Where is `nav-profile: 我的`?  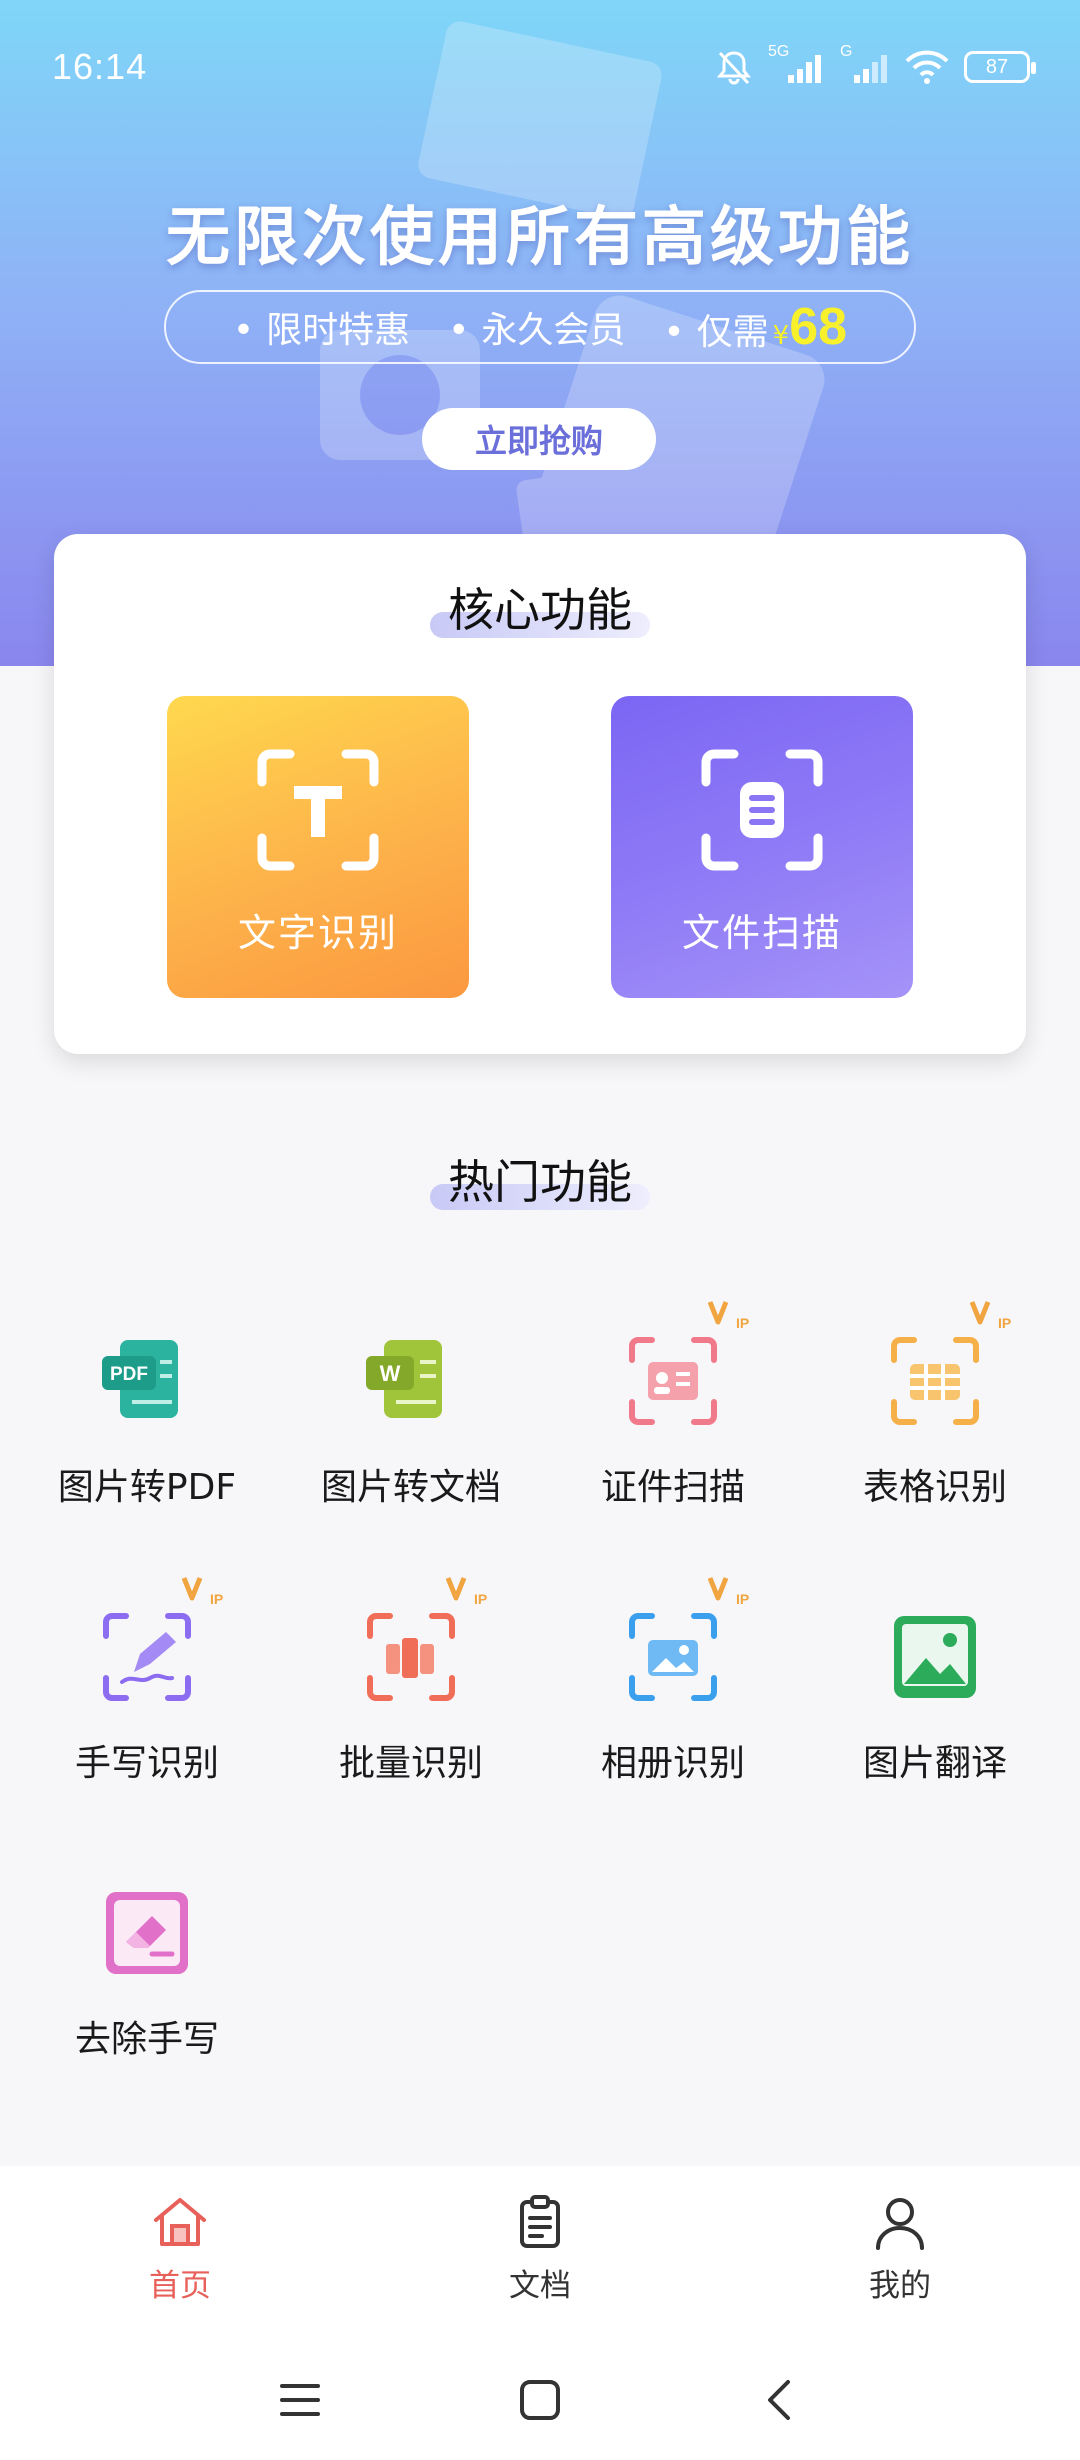 nav-profile: 我的 is located at coordinates (900, 2252).